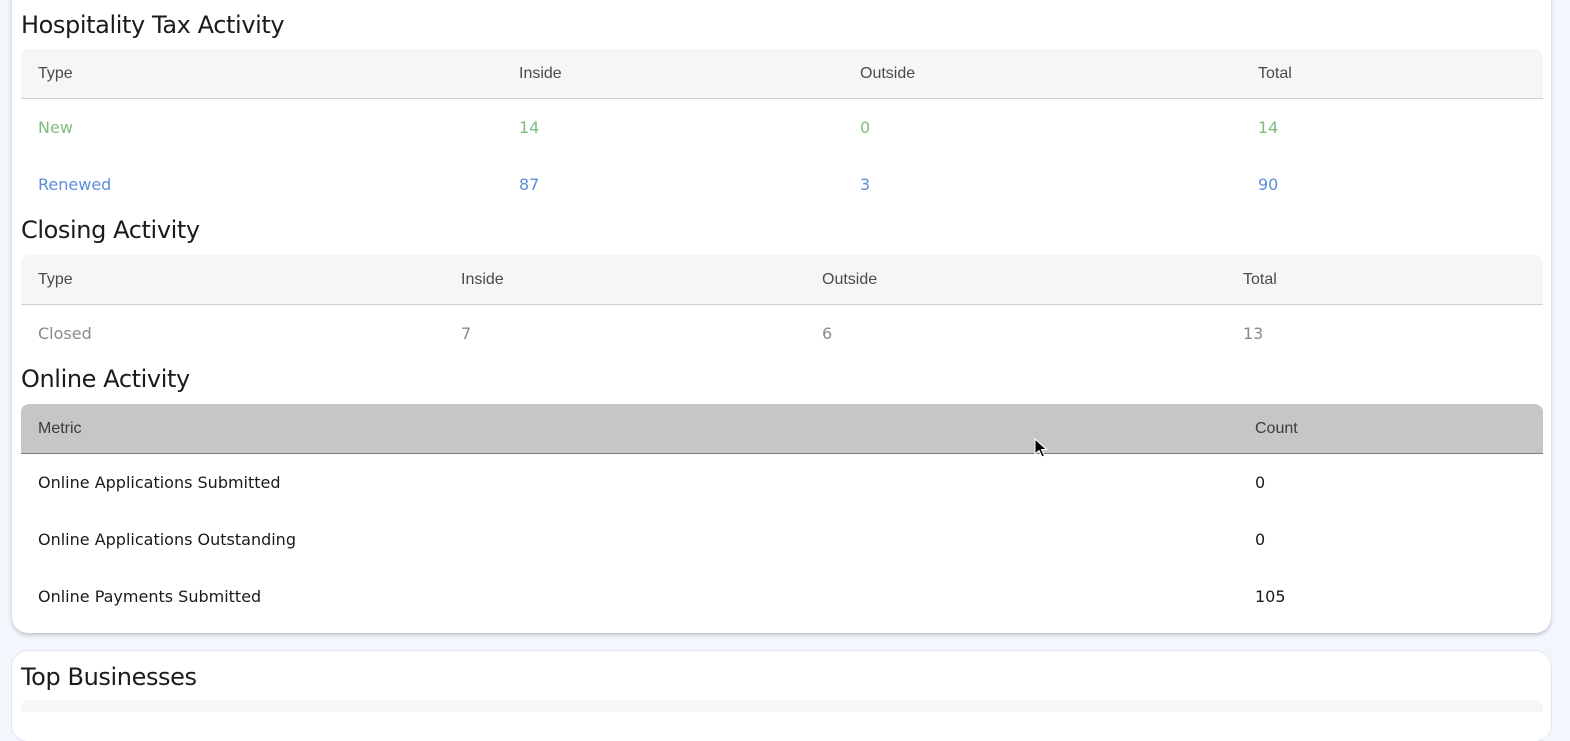 The image size is (1570, 741). I want to click on cell-total: 14, so click(1268, 127).